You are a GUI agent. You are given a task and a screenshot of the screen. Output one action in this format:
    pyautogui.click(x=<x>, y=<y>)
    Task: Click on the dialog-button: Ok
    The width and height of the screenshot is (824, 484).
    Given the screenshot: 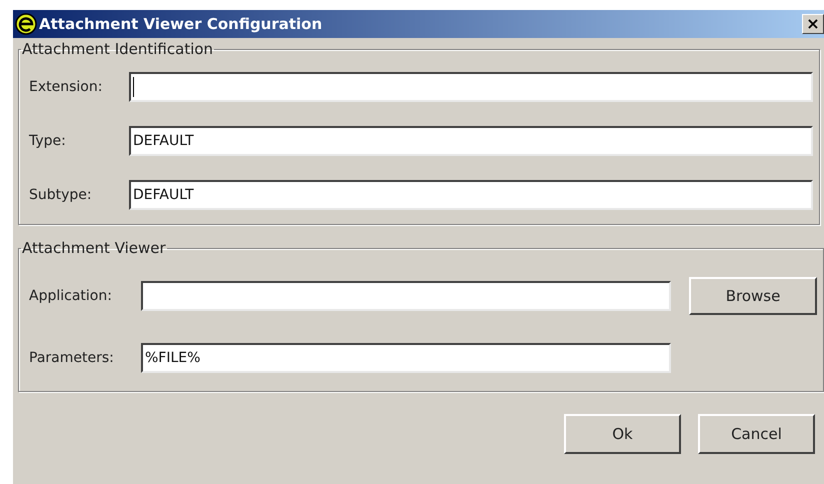 What is the action you would take?
    pyautogui.click(x=622, y=434)
    